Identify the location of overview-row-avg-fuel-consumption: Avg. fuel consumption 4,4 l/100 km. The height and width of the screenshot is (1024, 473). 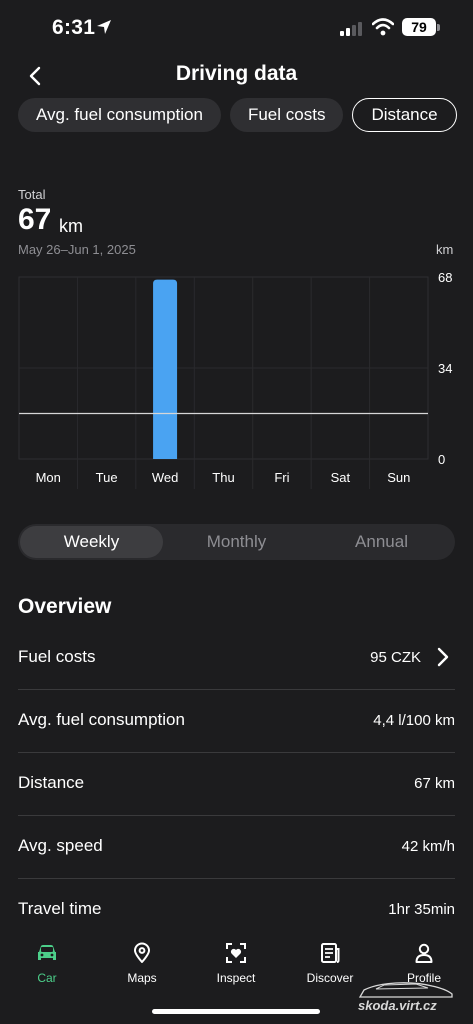
(236, 721).